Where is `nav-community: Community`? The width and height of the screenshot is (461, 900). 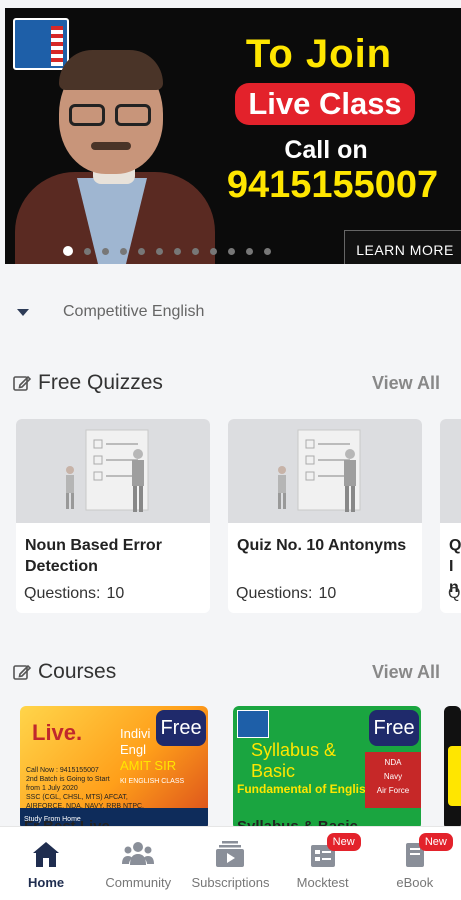
nav-community: Community is located at coordinates (138, 863).